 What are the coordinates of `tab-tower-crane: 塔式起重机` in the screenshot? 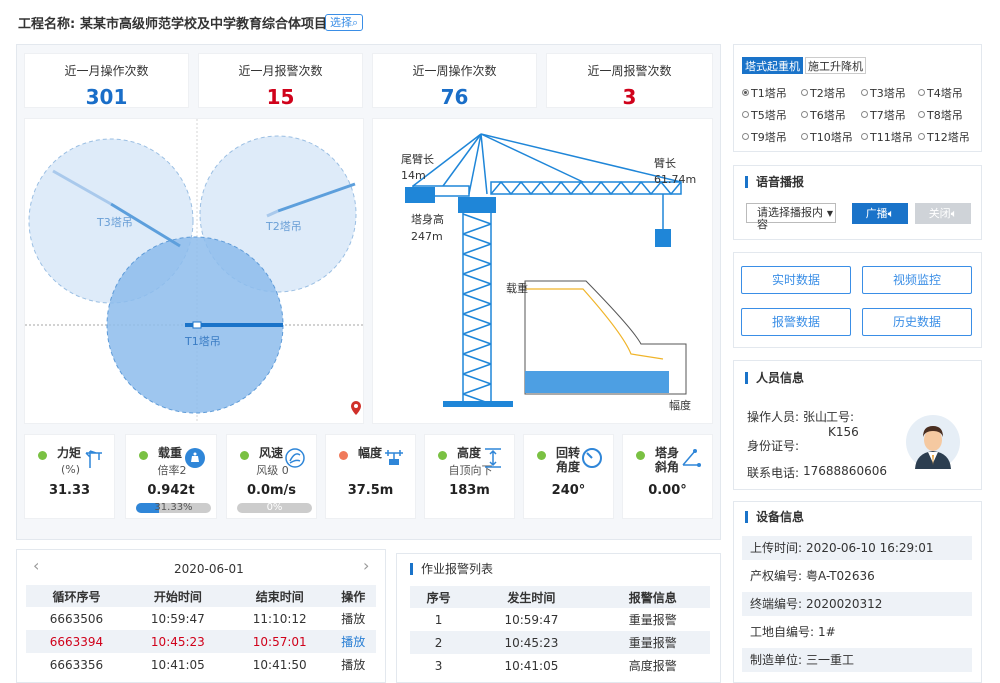 It's located at (772, 65).